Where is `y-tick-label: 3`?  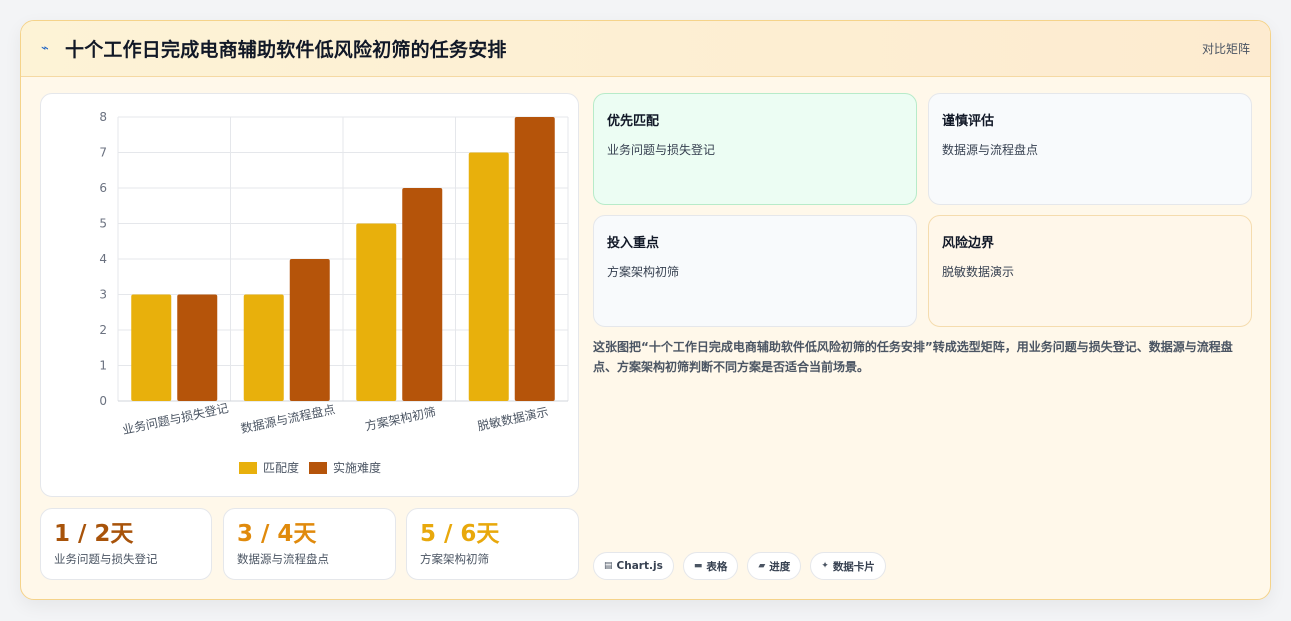 y-tick-label: 3 is located at coordinates (103, 295).